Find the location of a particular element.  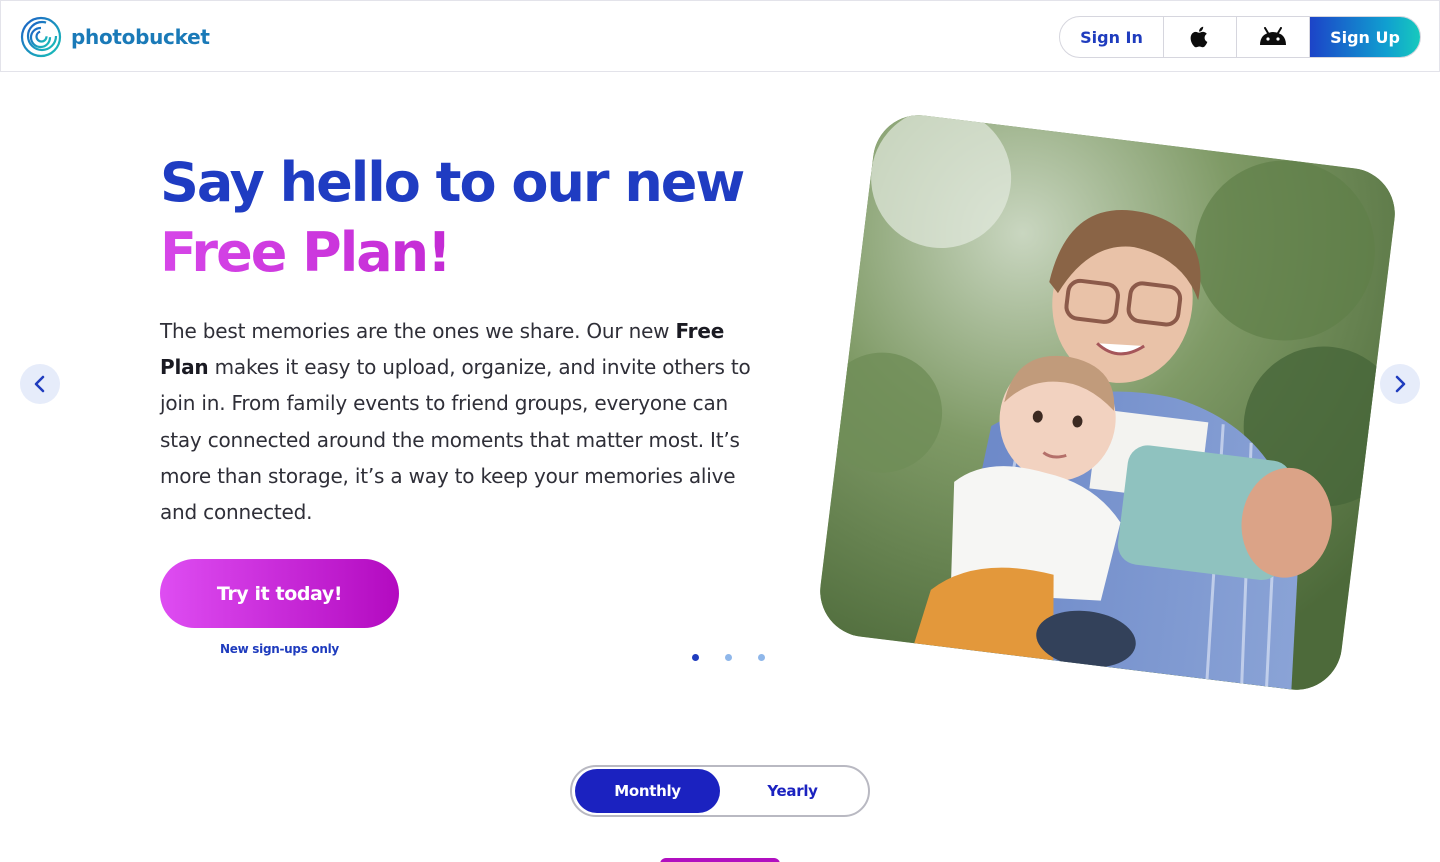

android-app-button is located at coordinates (1273, 37).